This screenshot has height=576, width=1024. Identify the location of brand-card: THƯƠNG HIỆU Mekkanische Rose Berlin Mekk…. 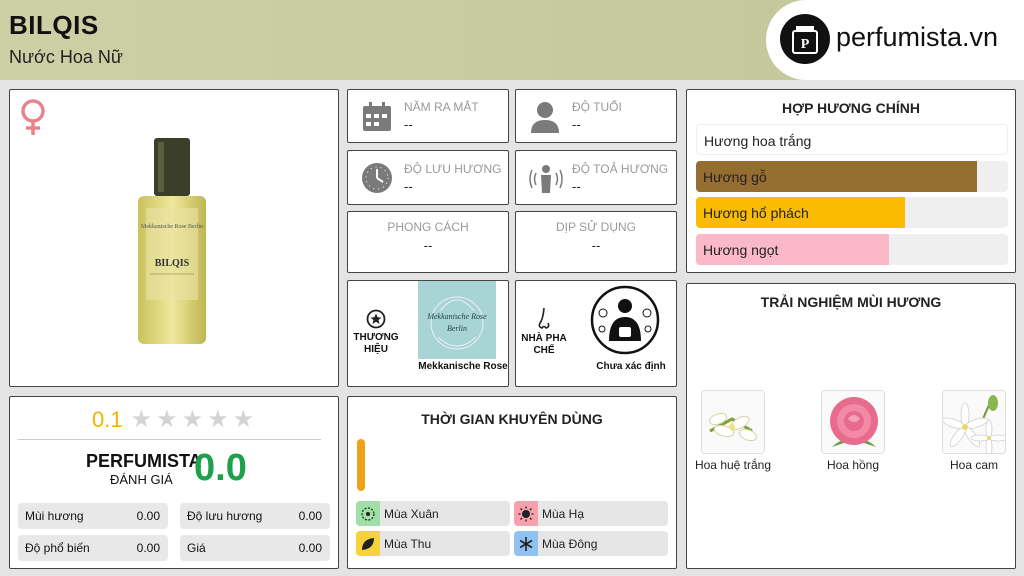
(428, 333).